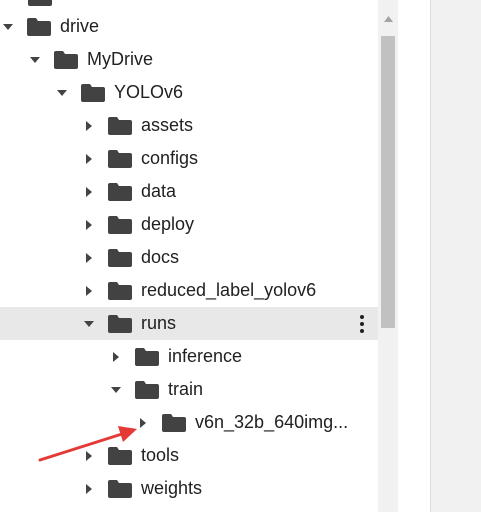  Describe the element at coordinates (189, 191) in the screenshot. I see `tree-item-data: data` at that location.